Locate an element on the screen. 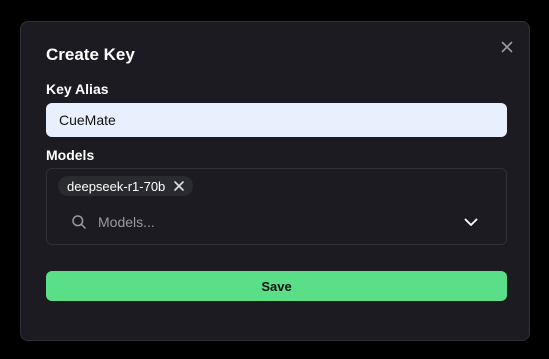  key-alias-label: Key Alias is located at coordinates (77, 89).